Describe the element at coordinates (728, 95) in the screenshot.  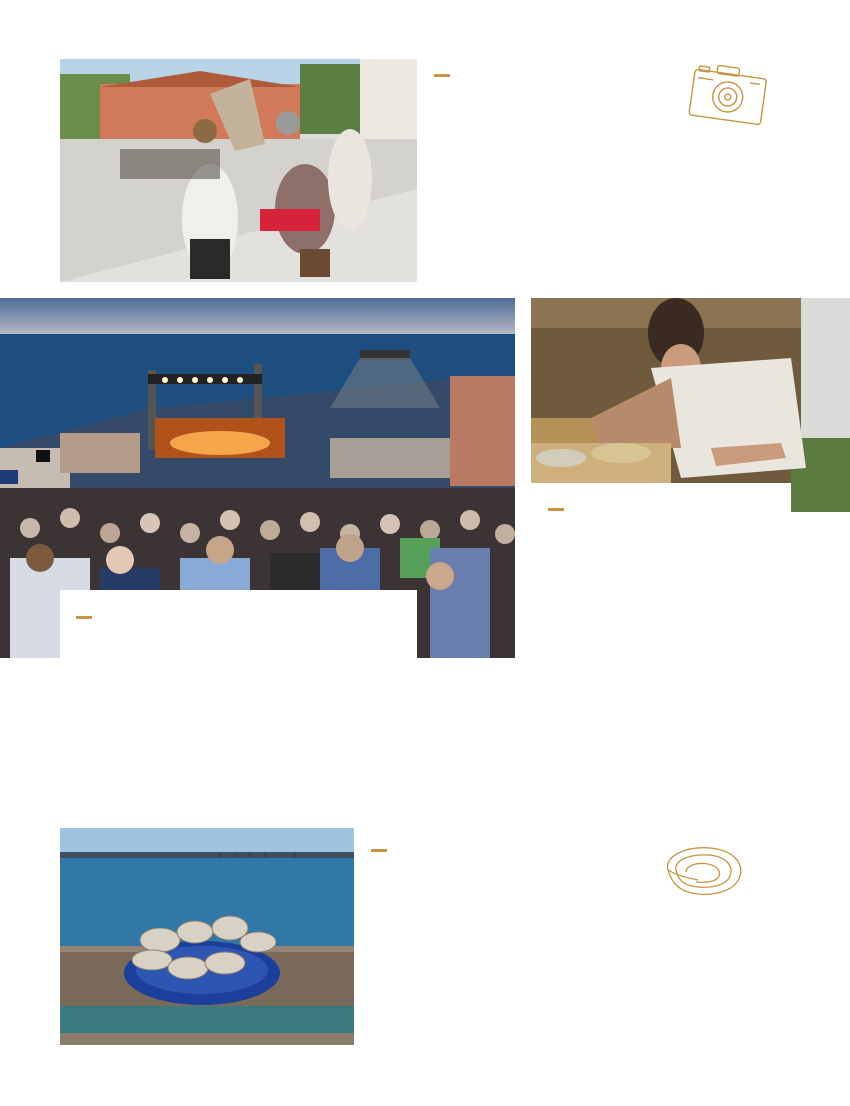
I see `camera-icon` at that location.